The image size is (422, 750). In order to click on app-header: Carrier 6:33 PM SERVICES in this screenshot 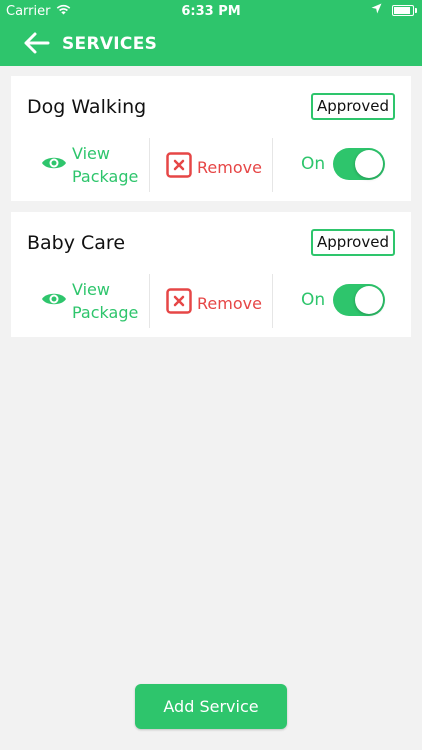, I will do `click(211, 33)`.